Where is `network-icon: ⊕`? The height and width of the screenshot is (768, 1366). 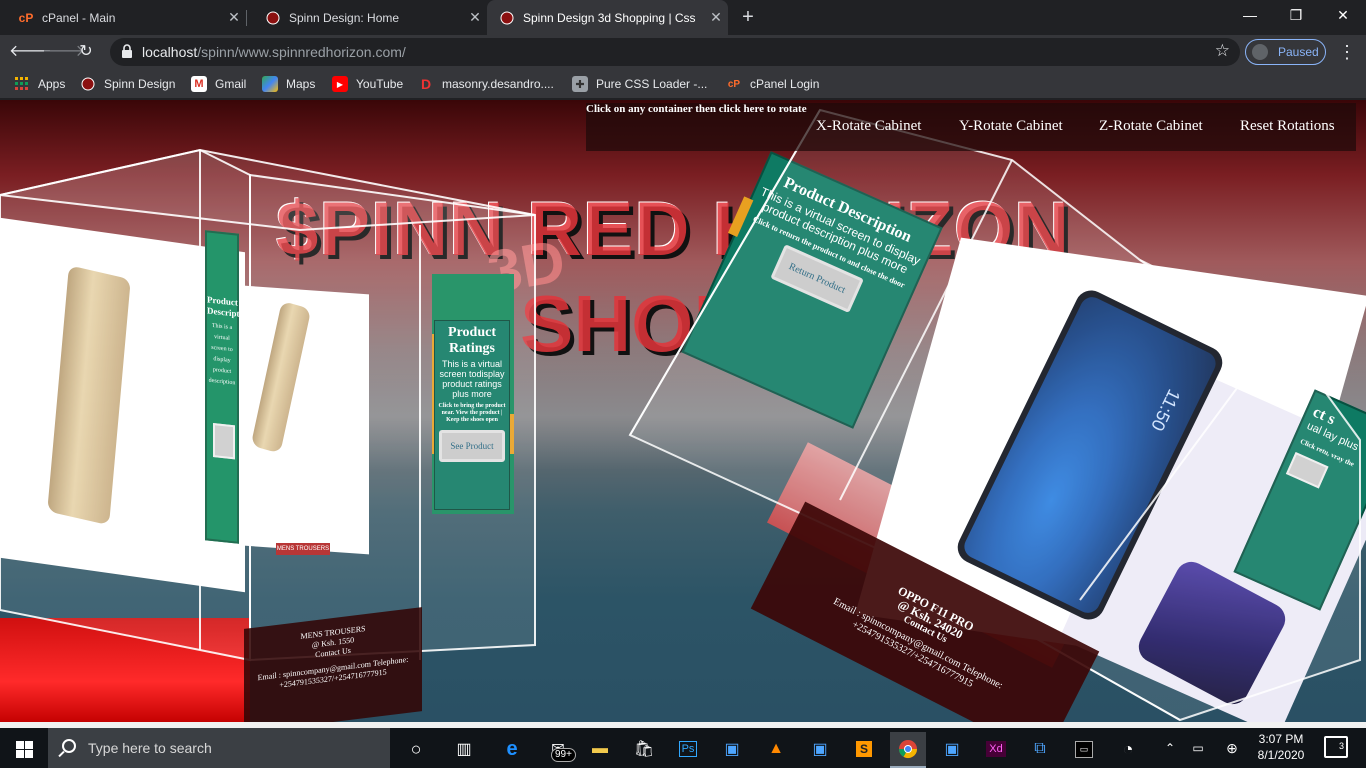
network-icon: ⊕ is located at coordinates (1232, 748).